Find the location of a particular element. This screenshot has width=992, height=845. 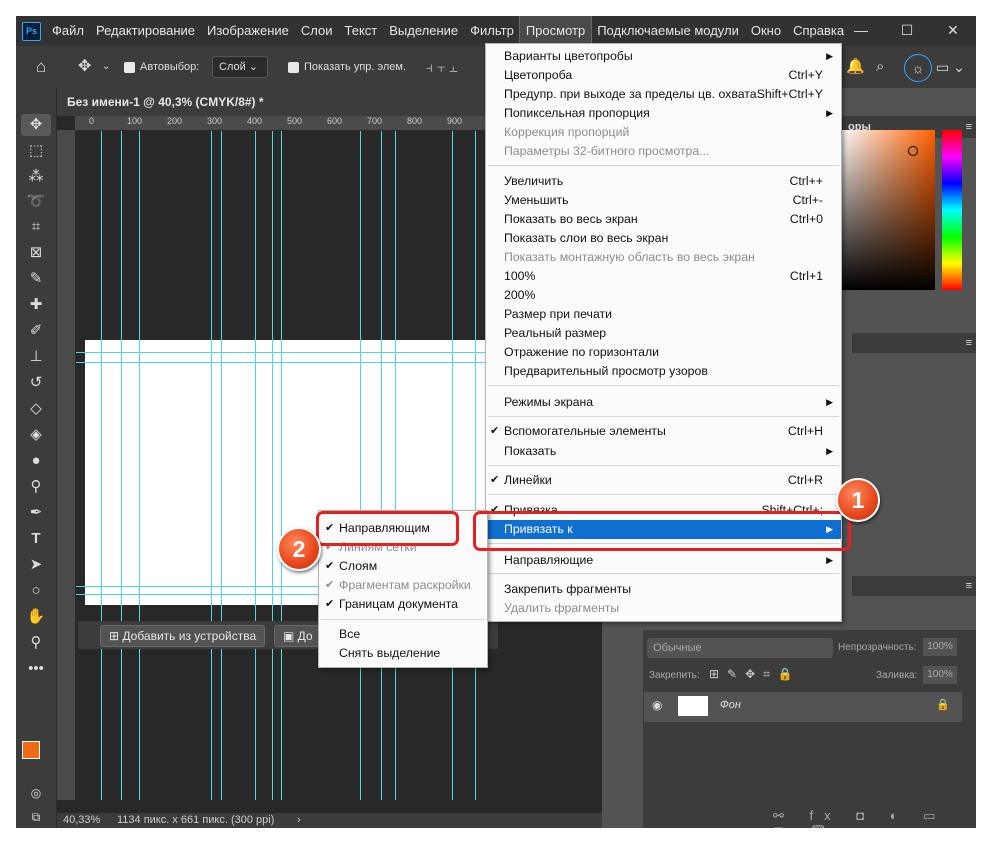

autoselect-checkbox: Автовыбор: is located at coordinates (161, 73).